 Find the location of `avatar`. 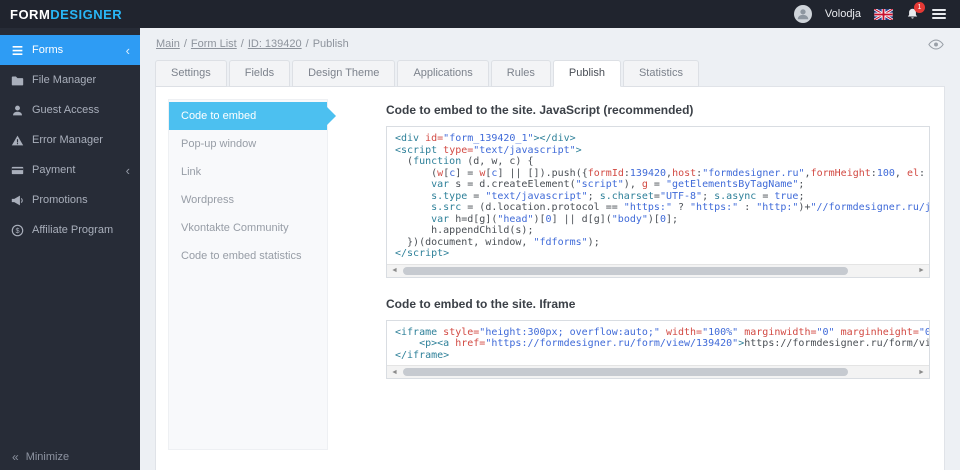

avatar is located at coordinates (802, 14).